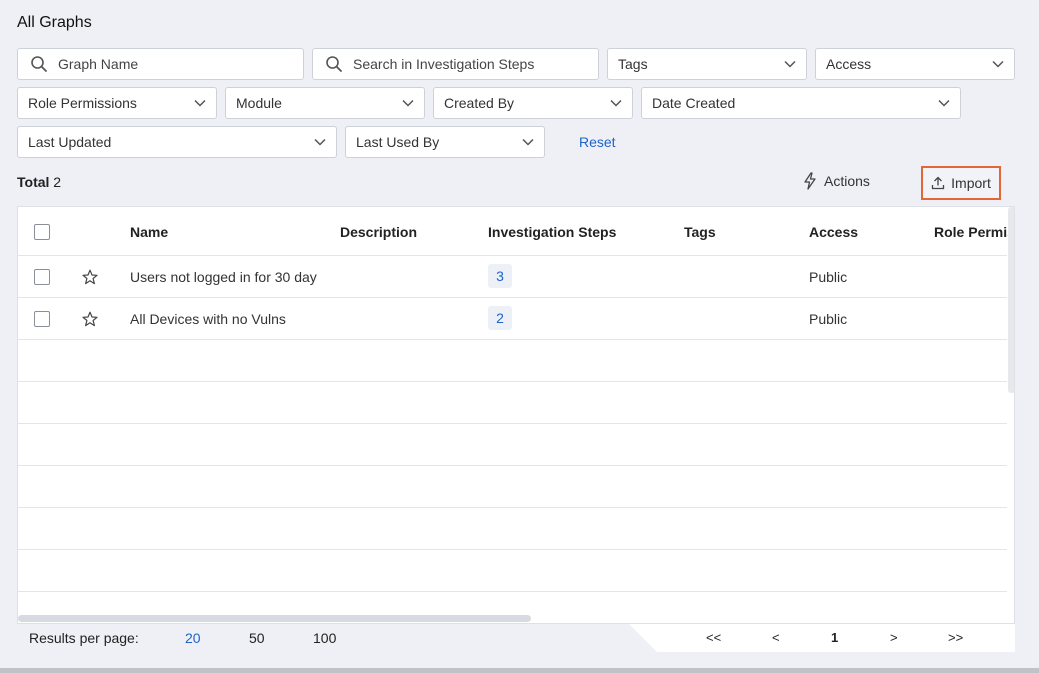 The image size is (1039, 673). What do you see at coordinates (223, 277) in the screenshot?
I see `row-name: Users not logged in for 30 day` at bounding box center [223, 277].